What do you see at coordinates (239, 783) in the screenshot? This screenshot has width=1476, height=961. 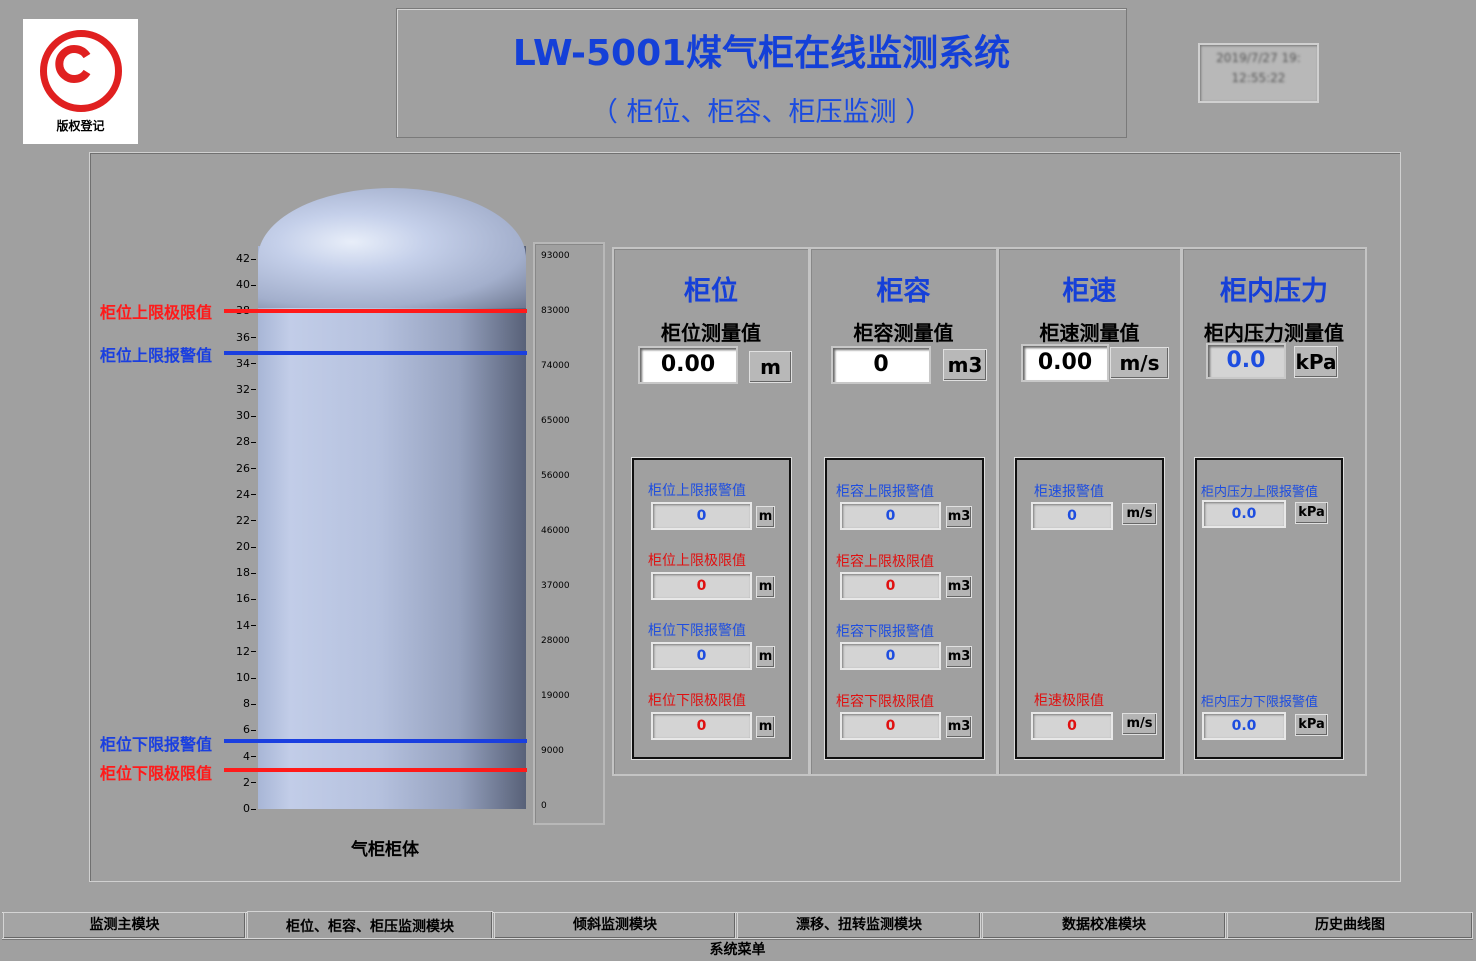 I see `level-scale-tick: 2` at bounding box center [239, 783].